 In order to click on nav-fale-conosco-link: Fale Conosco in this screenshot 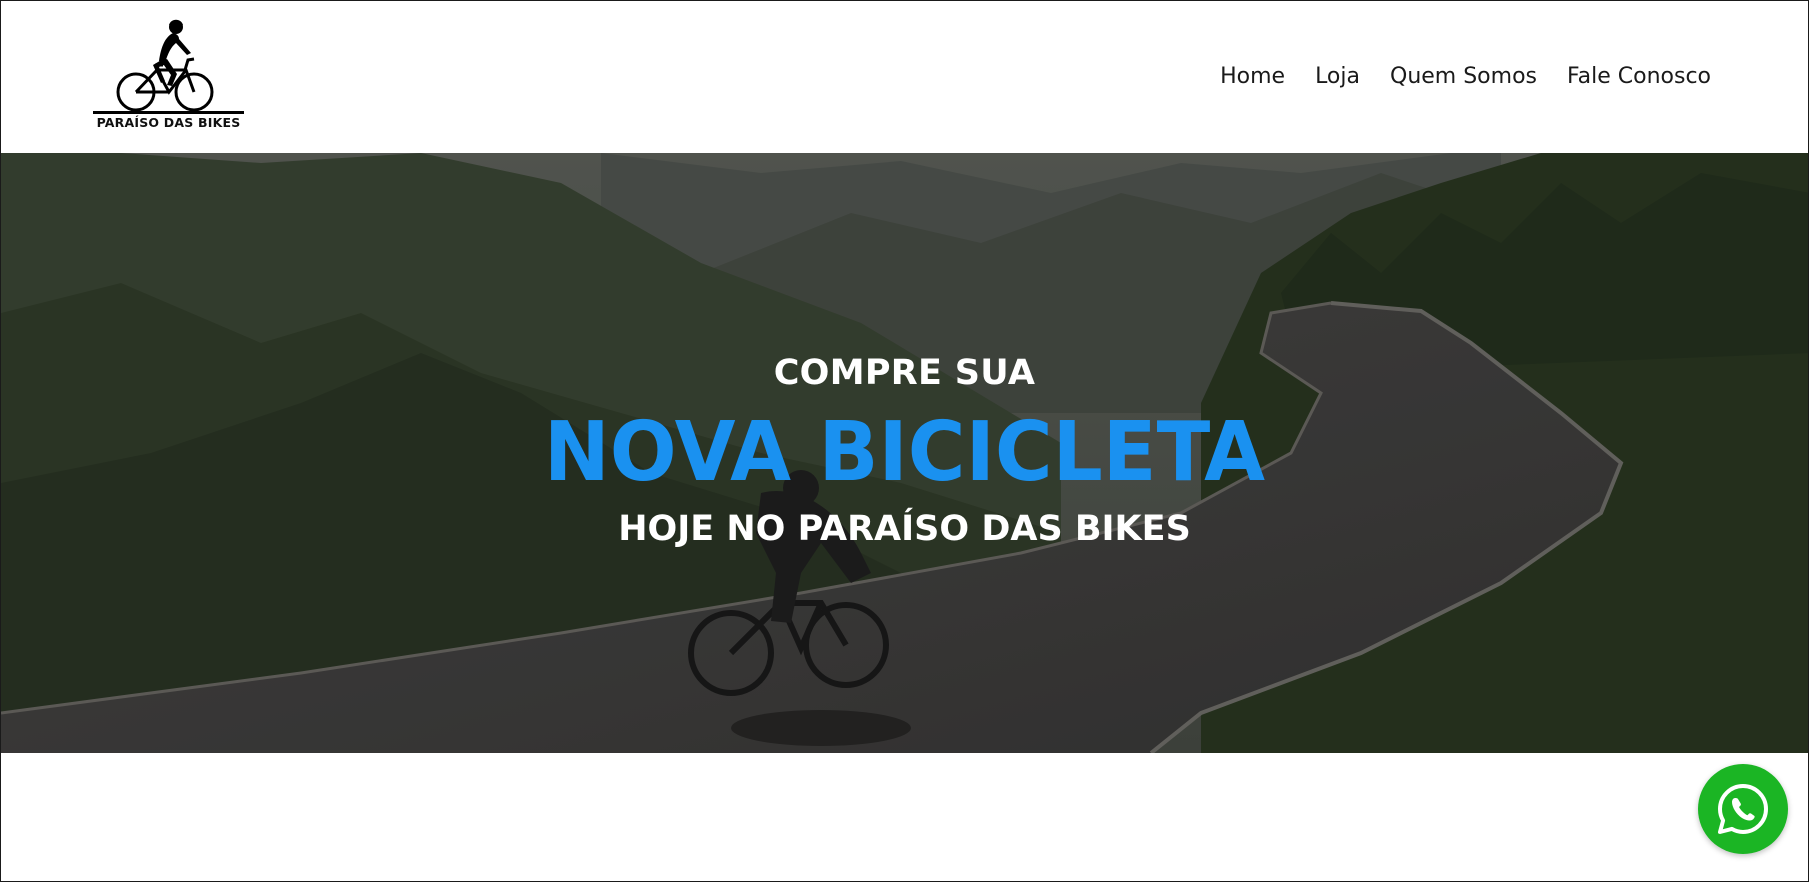, I will do `click(1639, 77)`.